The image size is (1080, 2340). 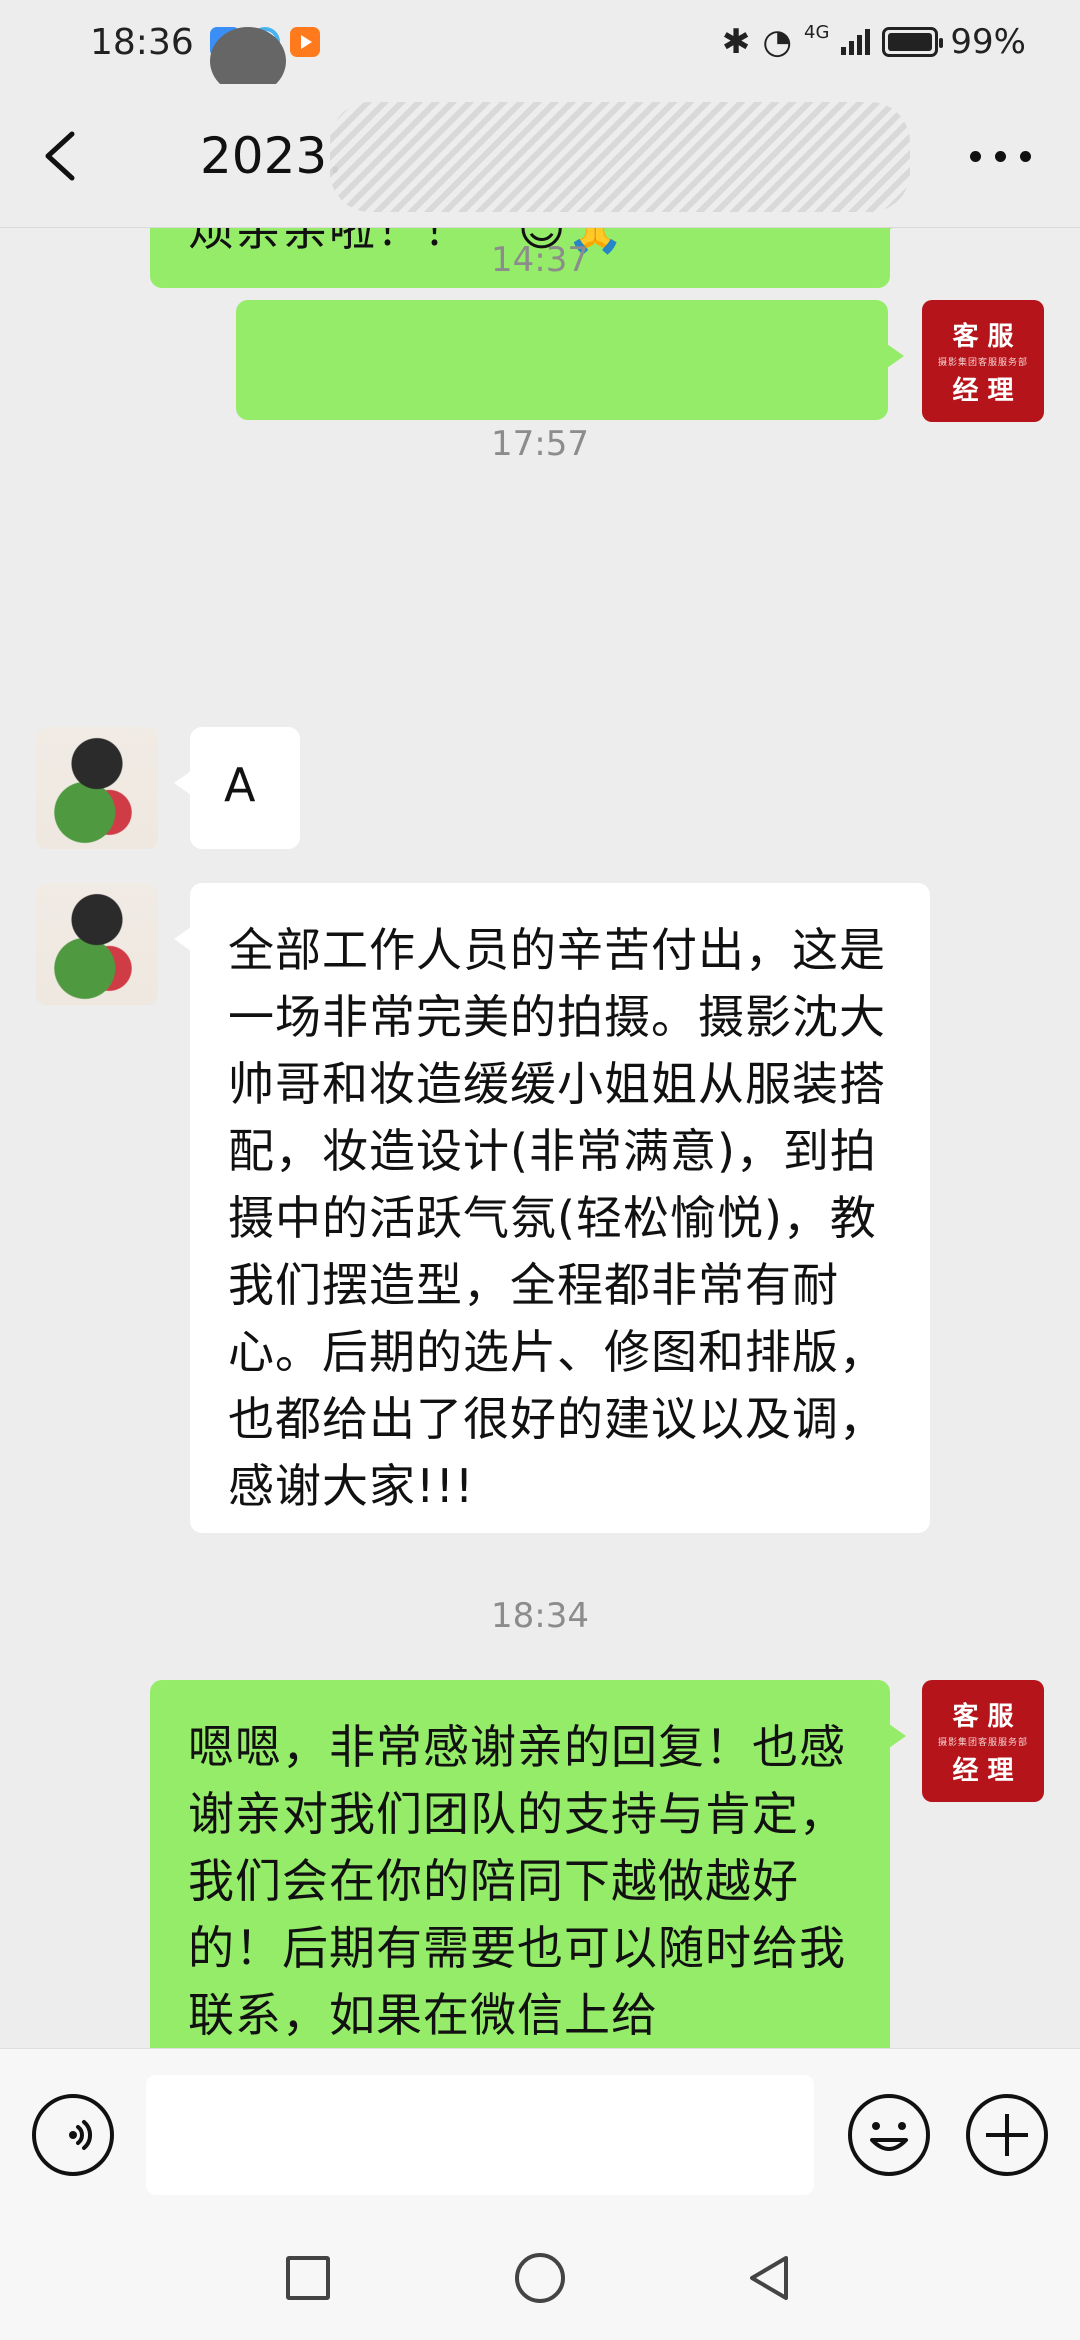 I want to click on chat-header: 2023., so click(x=540, y=156).